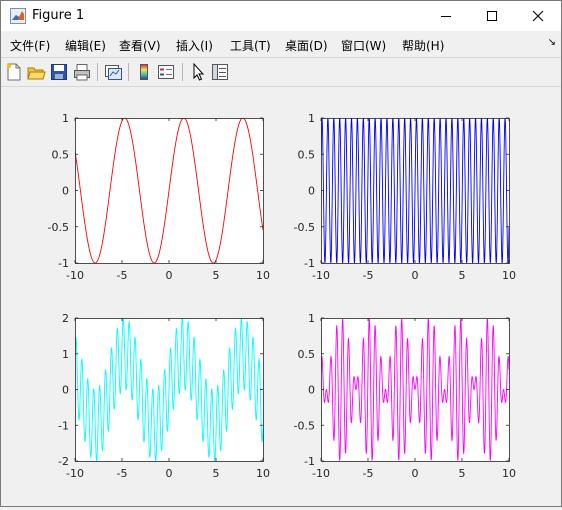  I want to click on legend-icon, so click(166, 72).